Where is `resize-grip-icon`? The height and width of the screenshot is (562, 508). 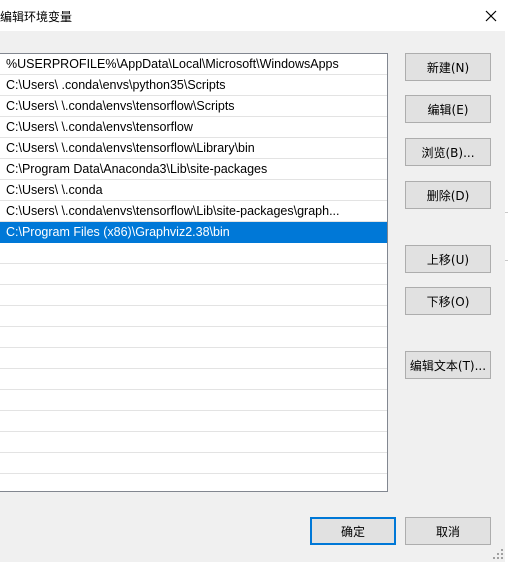 resize-grip-icon is located at coordinates (498, 554).